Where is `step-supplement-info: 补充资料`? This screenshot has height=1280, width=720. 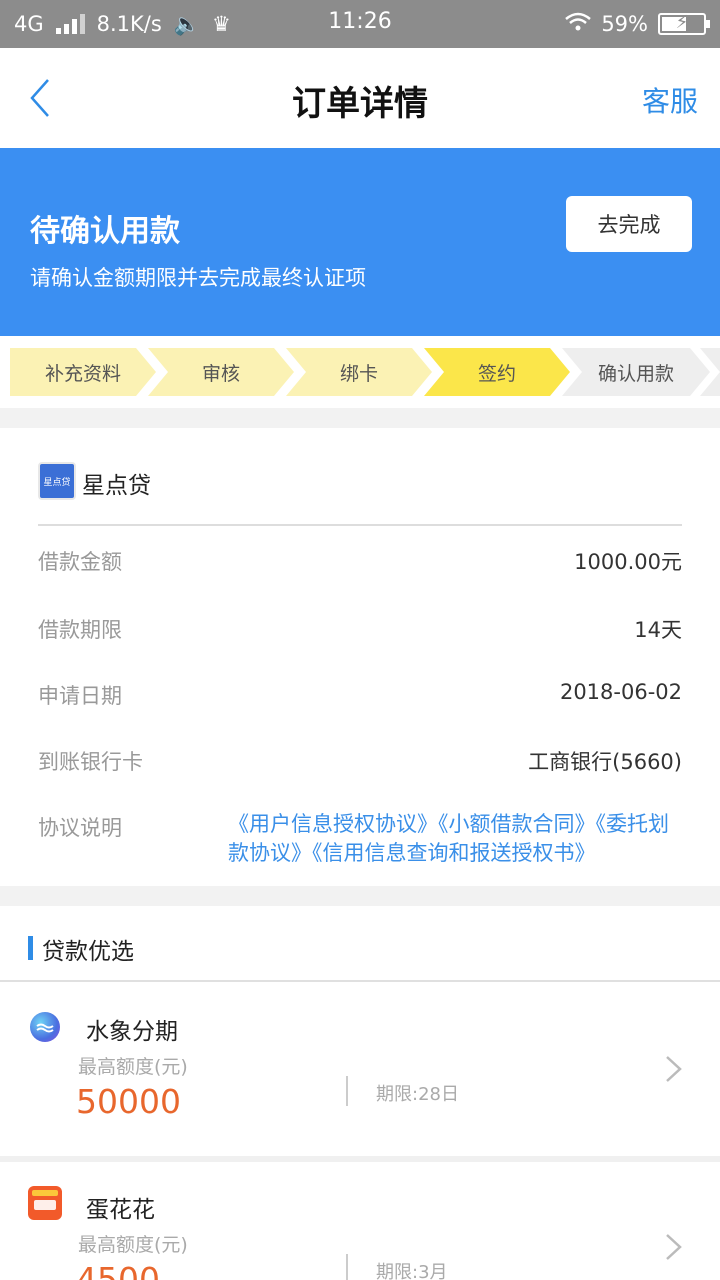 step-supplement-info: 补充资料 is located at coordinates (83, 372).